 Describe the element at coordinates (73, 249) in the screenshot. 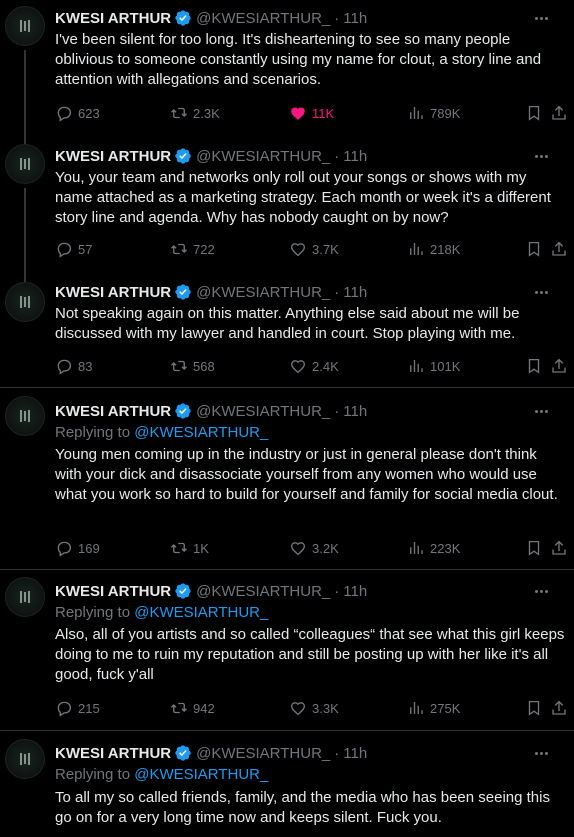

I see `reply-button: 57` at that location.